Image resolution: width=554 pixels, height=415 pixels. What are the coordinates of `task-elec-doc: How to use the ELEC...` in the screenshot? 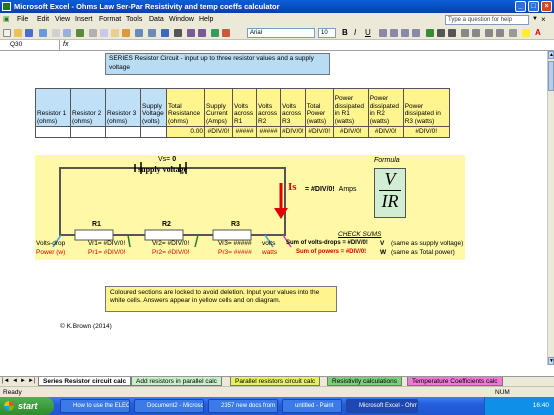 It's located at (95, 406).